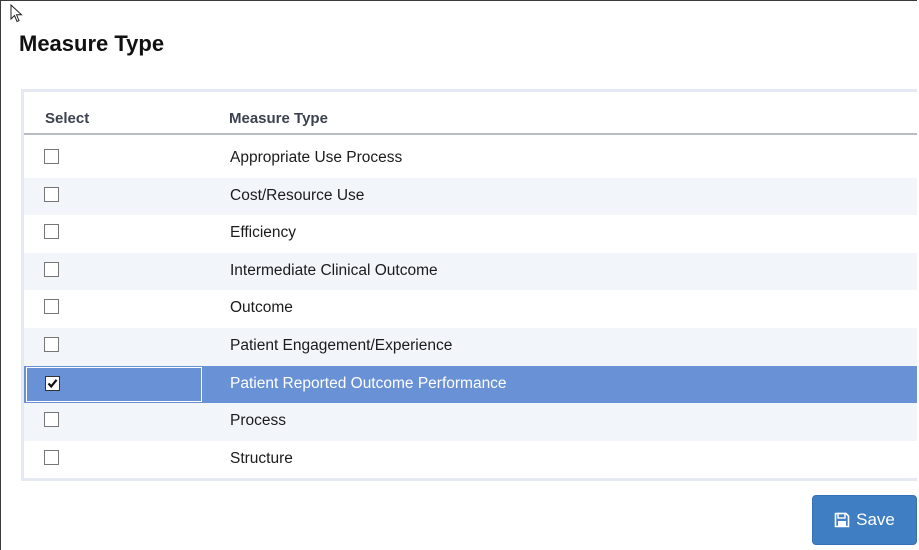  What do you see at coordinates (842, 520) in the screenshot?
I see `floppy-disk-icon` at bounding box center [842, 520].